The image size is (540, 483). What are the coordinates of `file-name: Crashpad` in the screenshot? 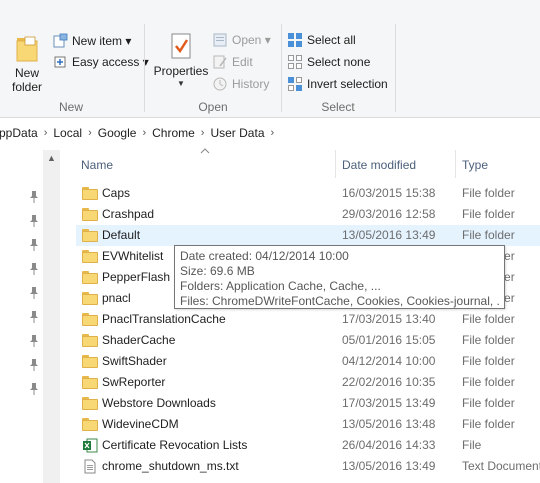 It's located at (128, 214).